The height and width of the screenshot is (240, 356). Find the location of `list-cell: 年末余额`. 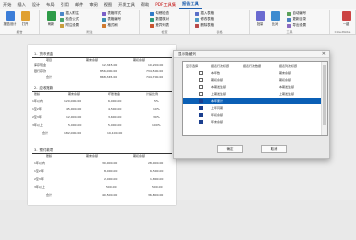

list-cell: 年末余额 is located at coordinates (217, 122).